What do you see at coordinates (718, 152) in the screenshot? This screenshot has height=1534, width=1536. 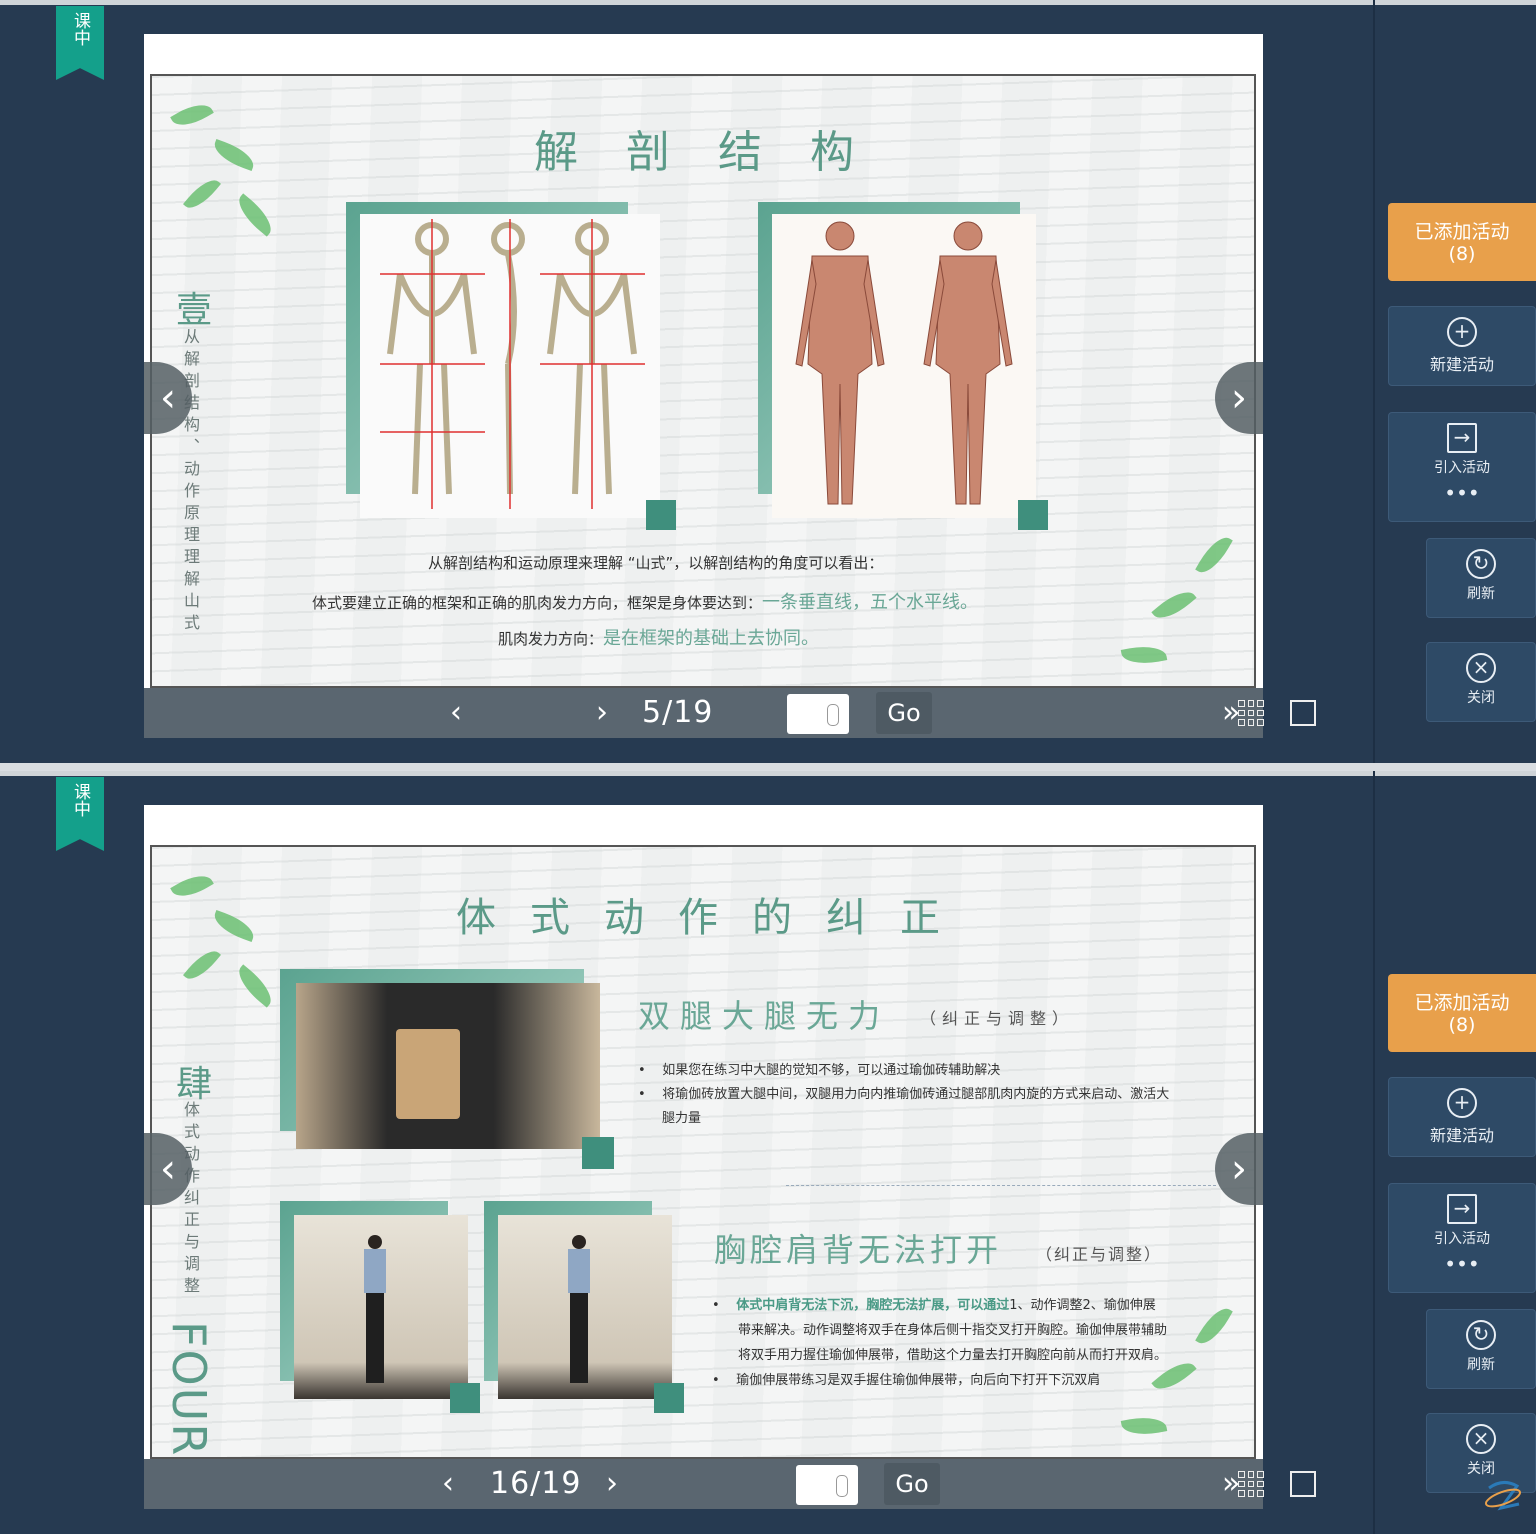 I see `slide-title: 解剖结构` at bounding box center [718, 152].